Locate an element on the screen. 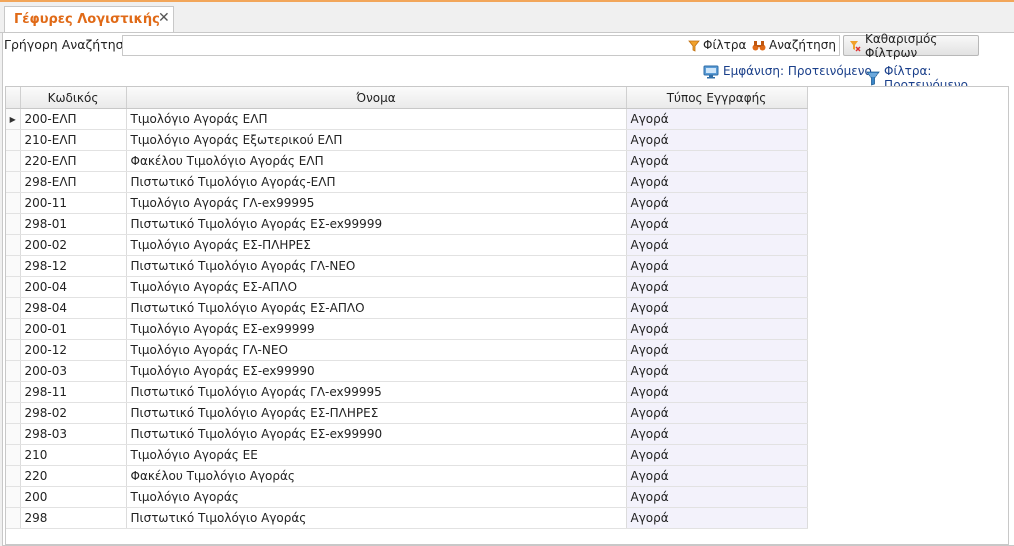 The image size is (1014, 546). search-button: Αναζήτηση is located at coordinates (794, 45).